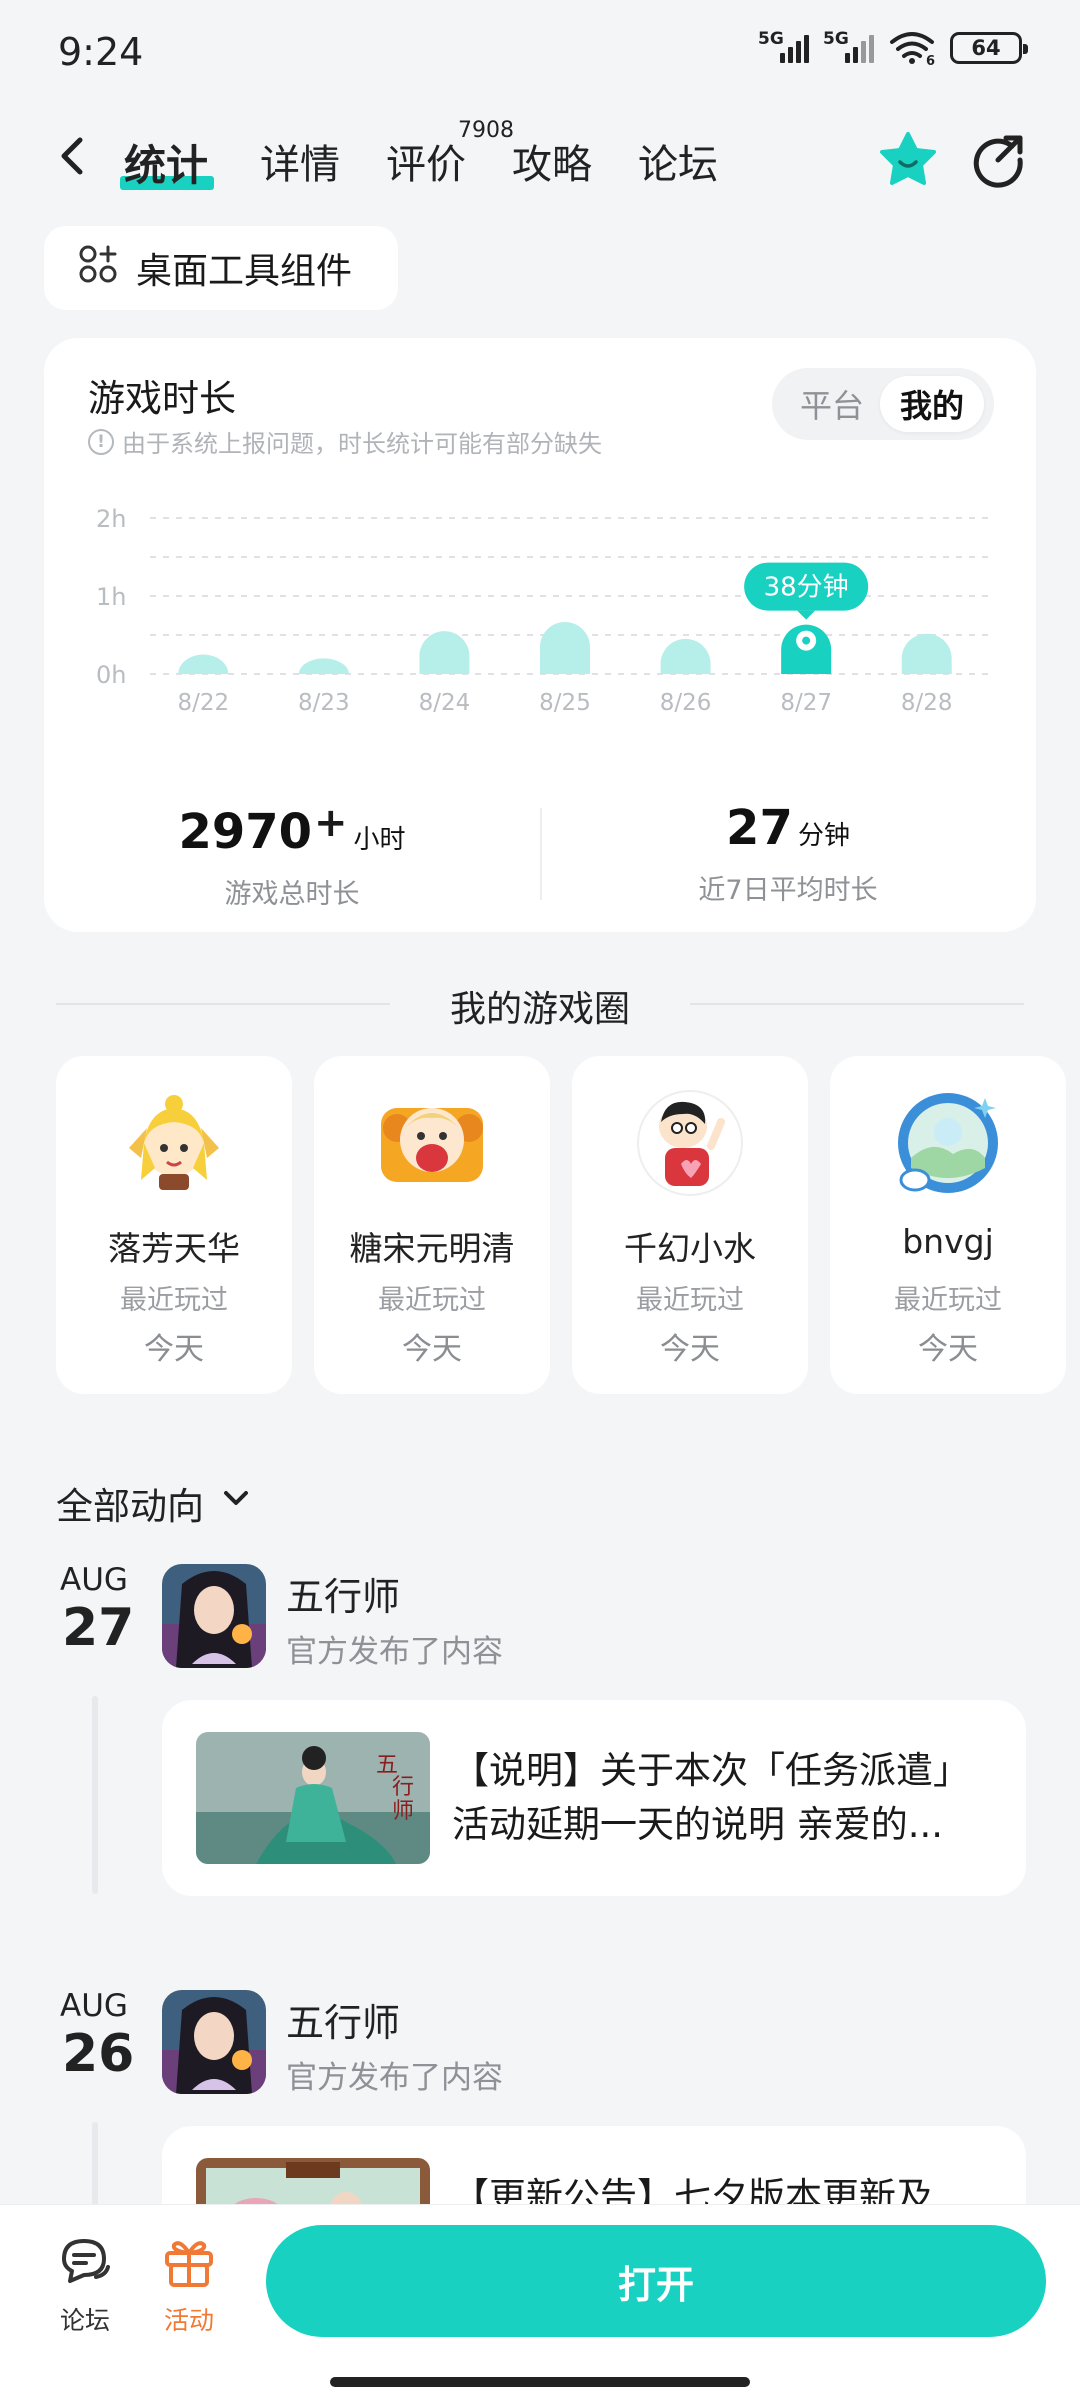 The image size is (1080, 2400). What do you see at coordinates (174, 1143) in the screenshot?
I see `anime-avatar-icon` at bounding box center [174, 1143].